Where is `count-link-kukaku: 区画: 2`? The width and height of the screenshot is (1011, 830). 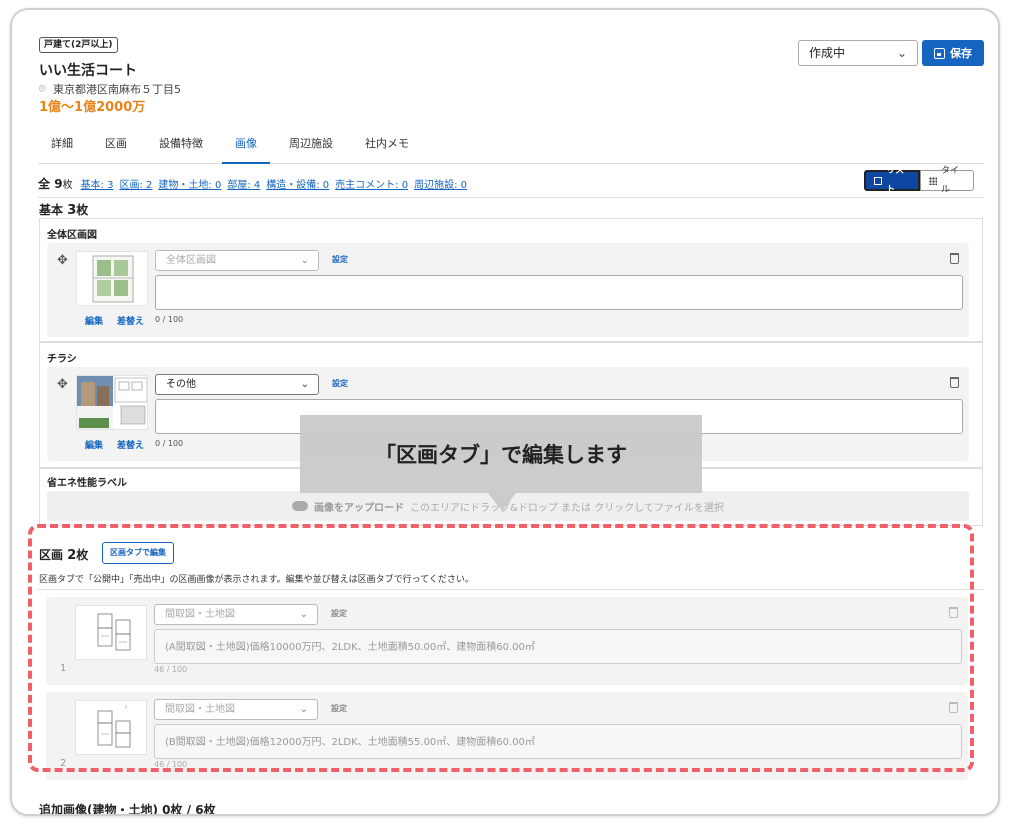
count-link-kukaku: 区画: 2 is located at coordinates (135, 183).